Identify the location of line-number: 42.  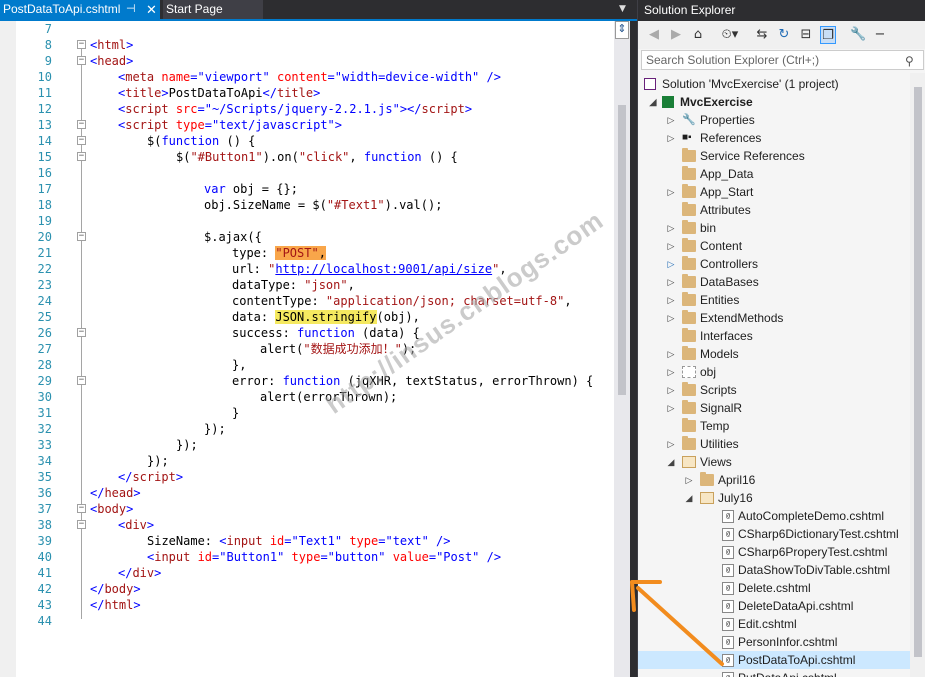
(44, 589).